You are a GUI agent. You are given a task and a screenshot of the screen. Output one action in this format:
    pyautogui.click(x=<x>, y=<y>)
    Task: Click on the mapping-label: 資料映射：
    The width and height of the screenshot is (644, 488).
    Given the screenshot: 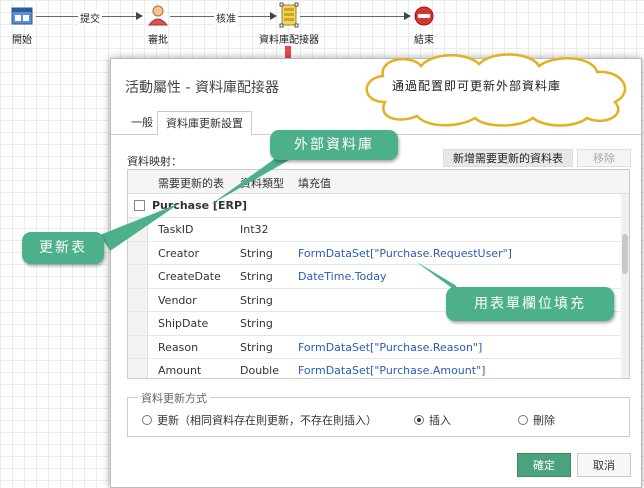 What is the action you would take?
    pyautogui.click(x=154, y=161)
    